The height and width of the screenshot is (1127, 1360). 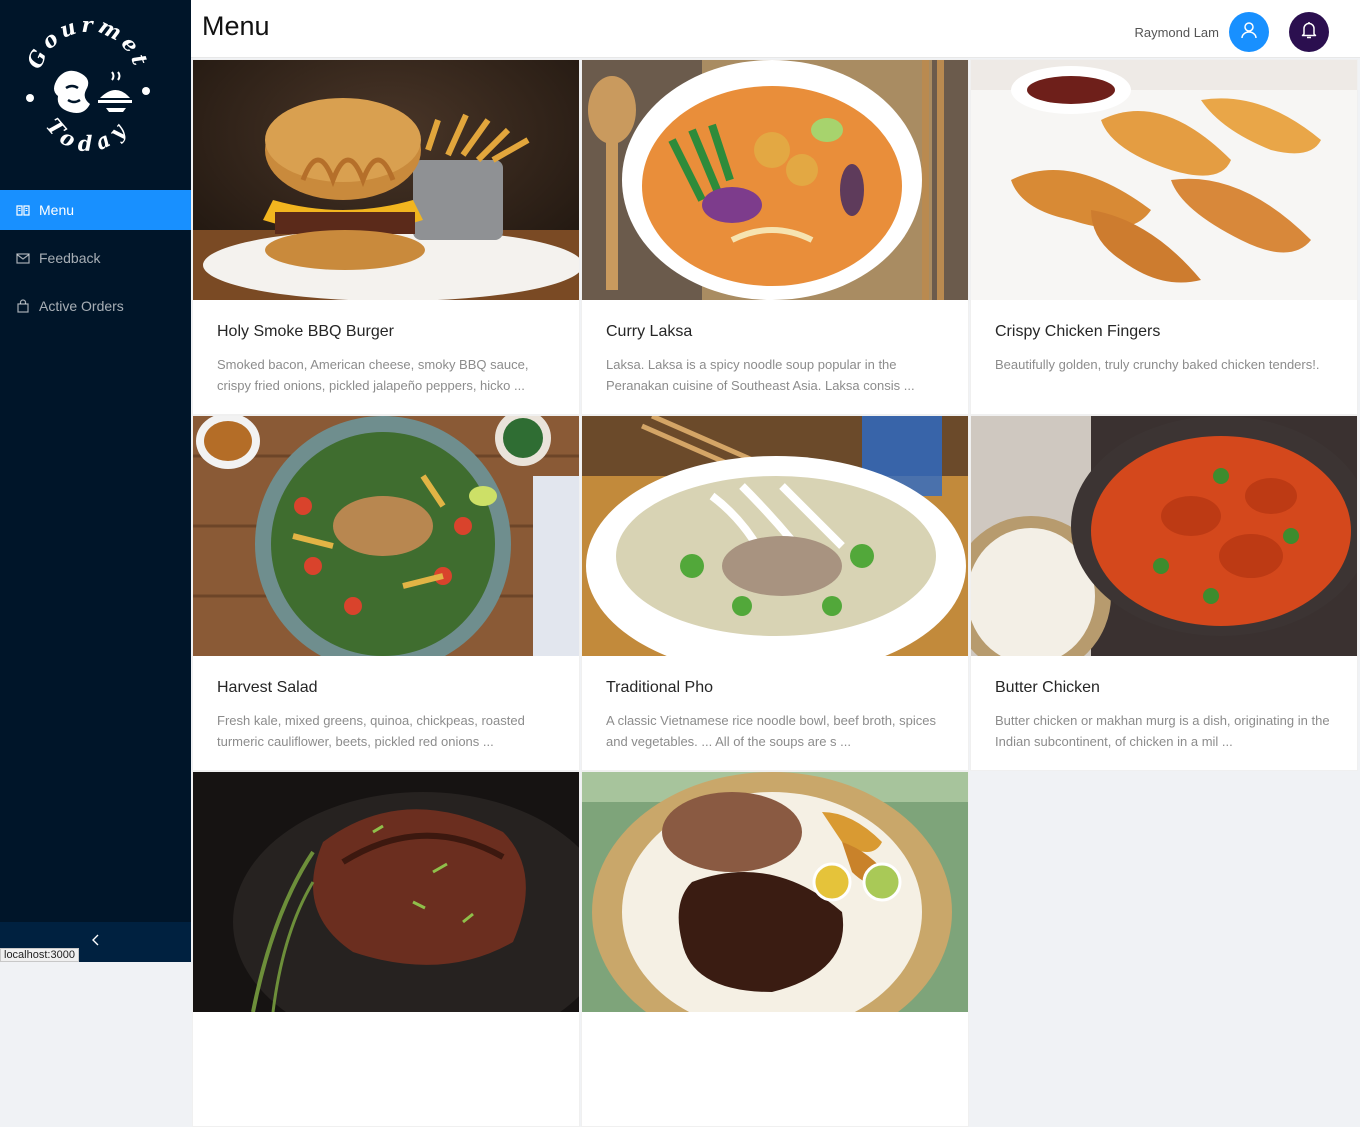 I want to click on user-icon, so click(x=1249, y=32).